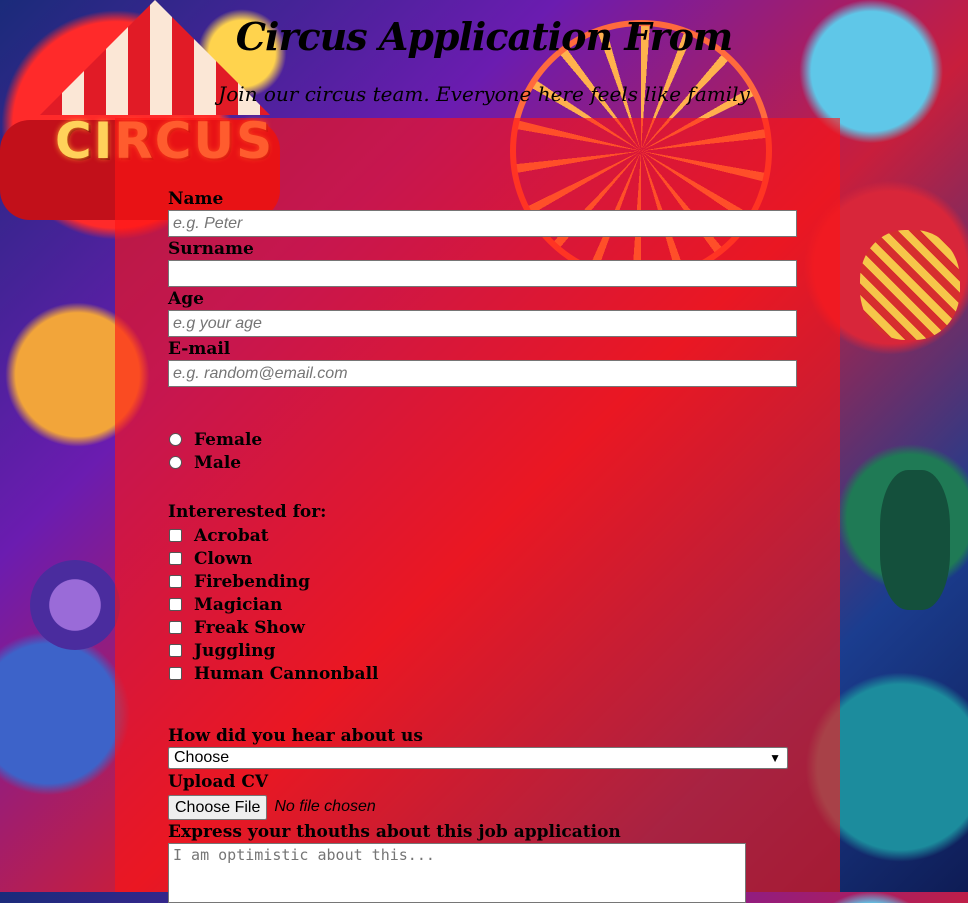  I want to click on interest-option-label: Magician, so click(238, 604).